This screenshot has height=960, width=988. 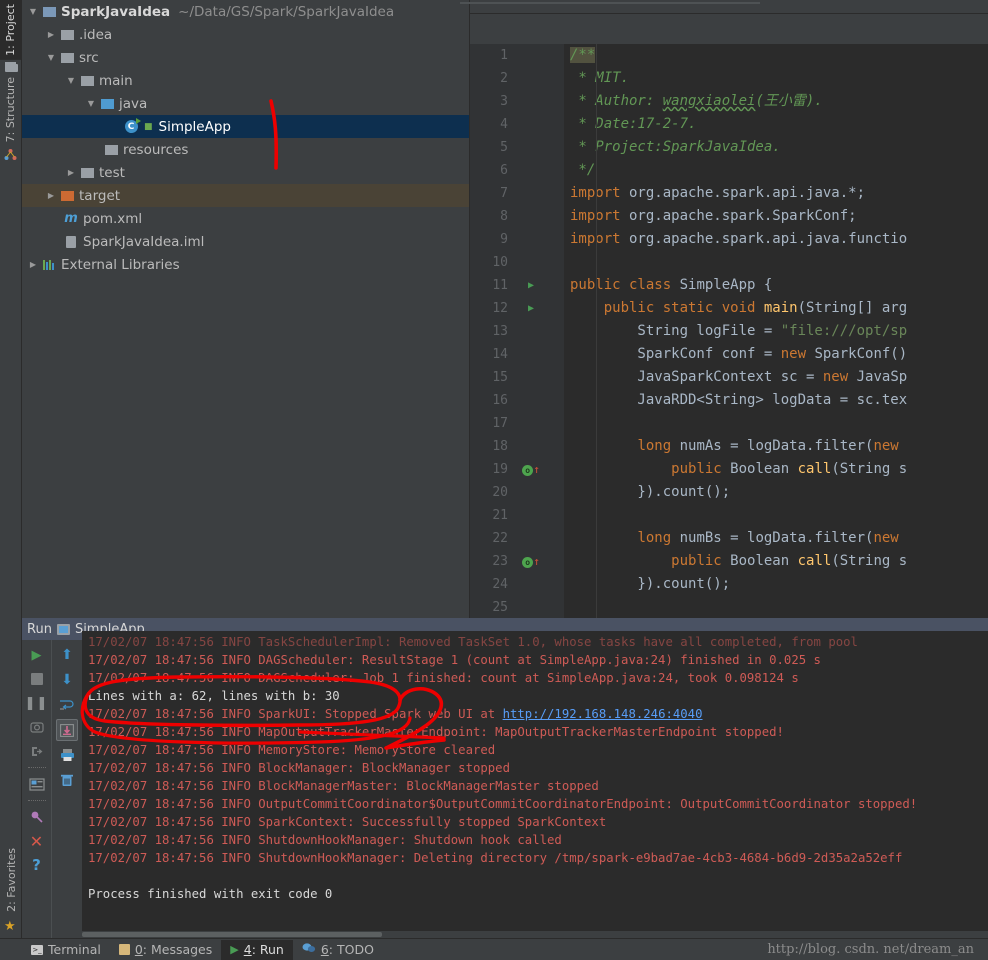 I want to click on code-line: 16 JavaRDD<String> logData = sc.tex, so click(x=729, y=400).